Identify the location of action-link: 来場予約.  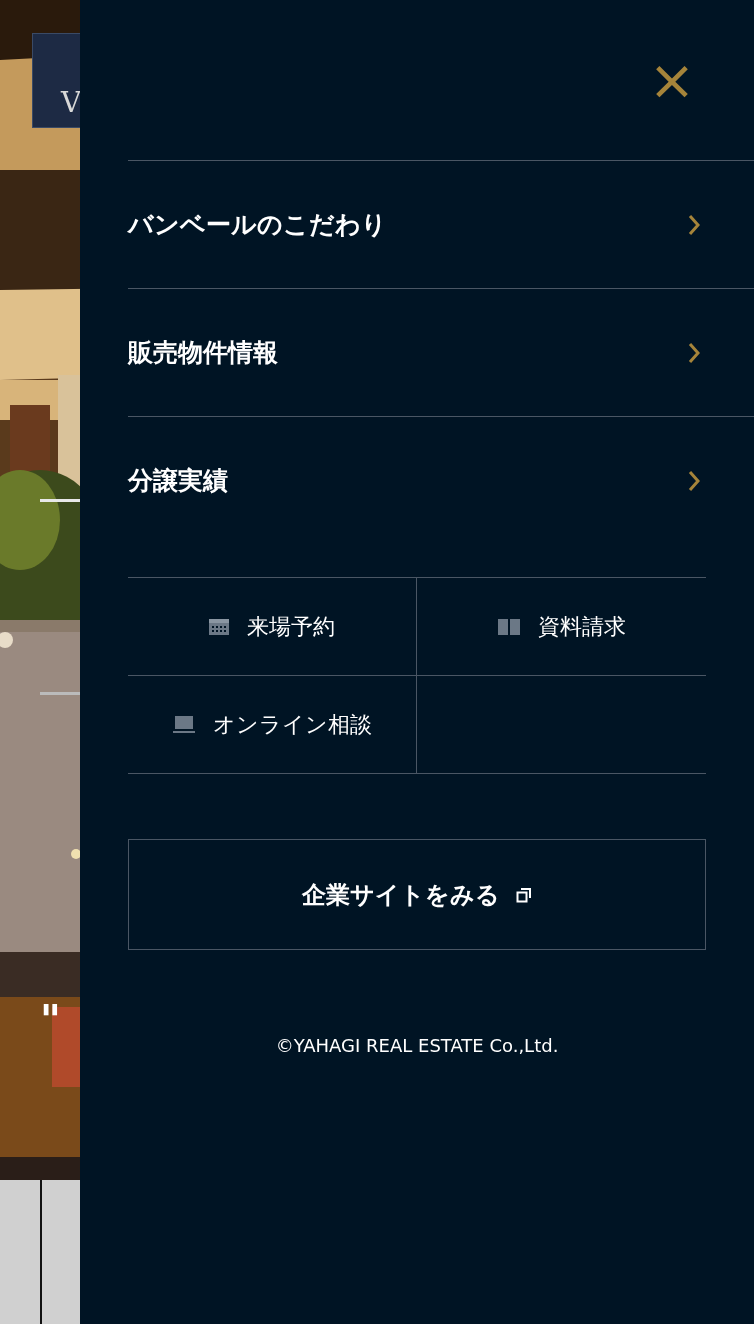
(272, 627).